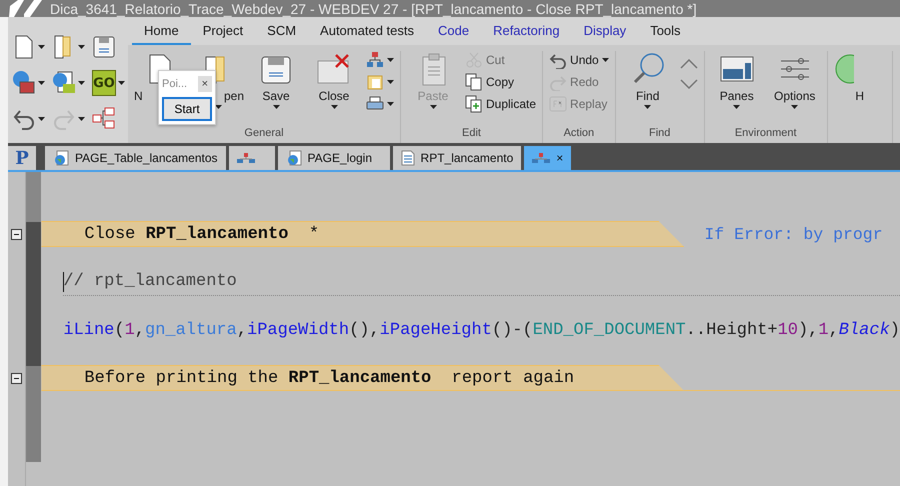 The width and height of the screenshot is (900, 486). I want to click on code-comment: // rpt_lancamento, so click(150, 281).